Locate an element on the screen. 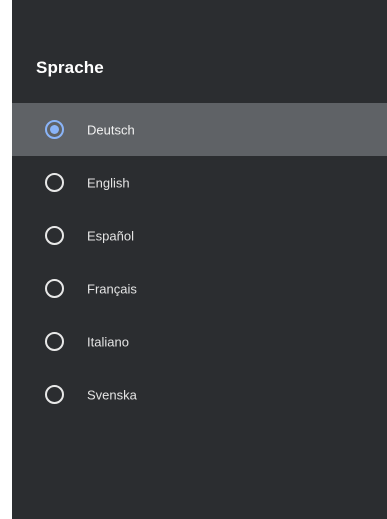 The height and width of the screenshot is (519, 387). language-option-label: Svenska is located at coordinates (112, 394).